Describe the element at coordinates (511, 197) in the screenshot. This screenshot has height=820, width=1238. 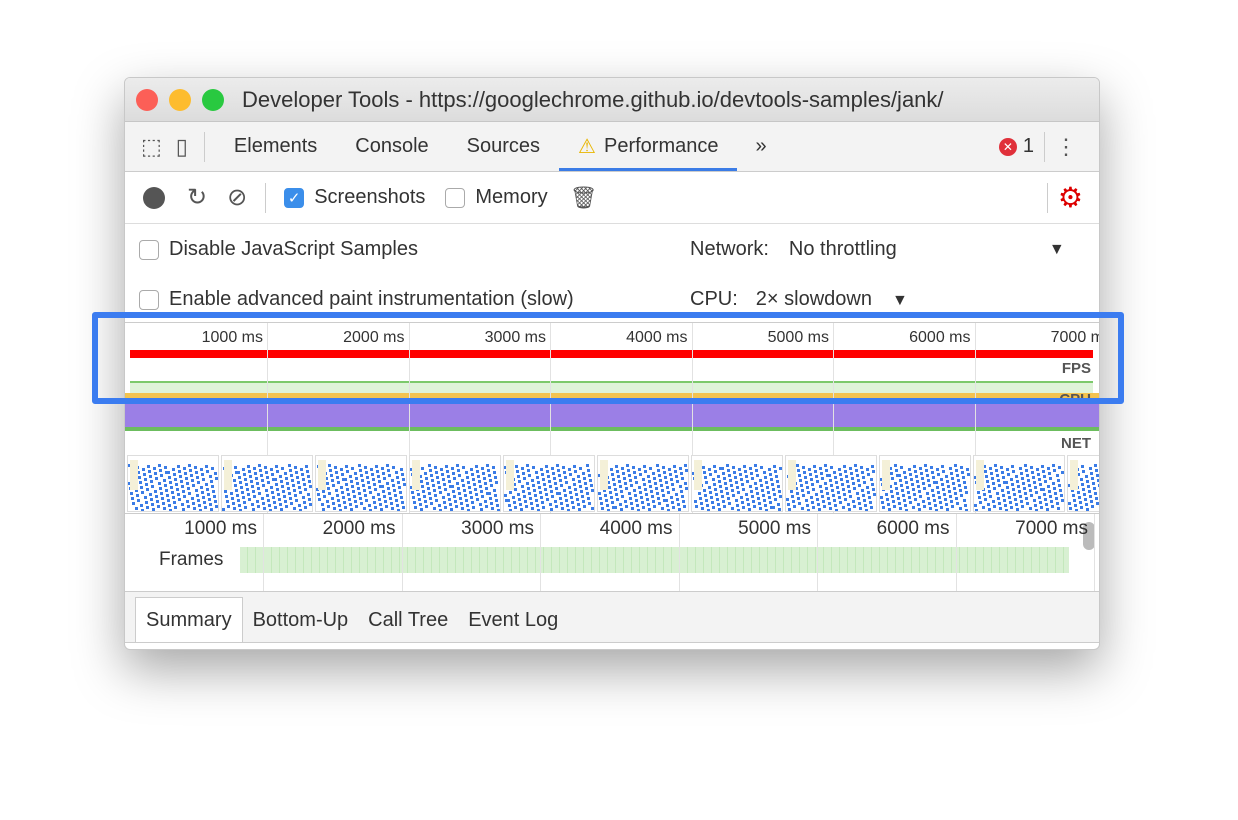
I see `memory-label: Memory` at that location.